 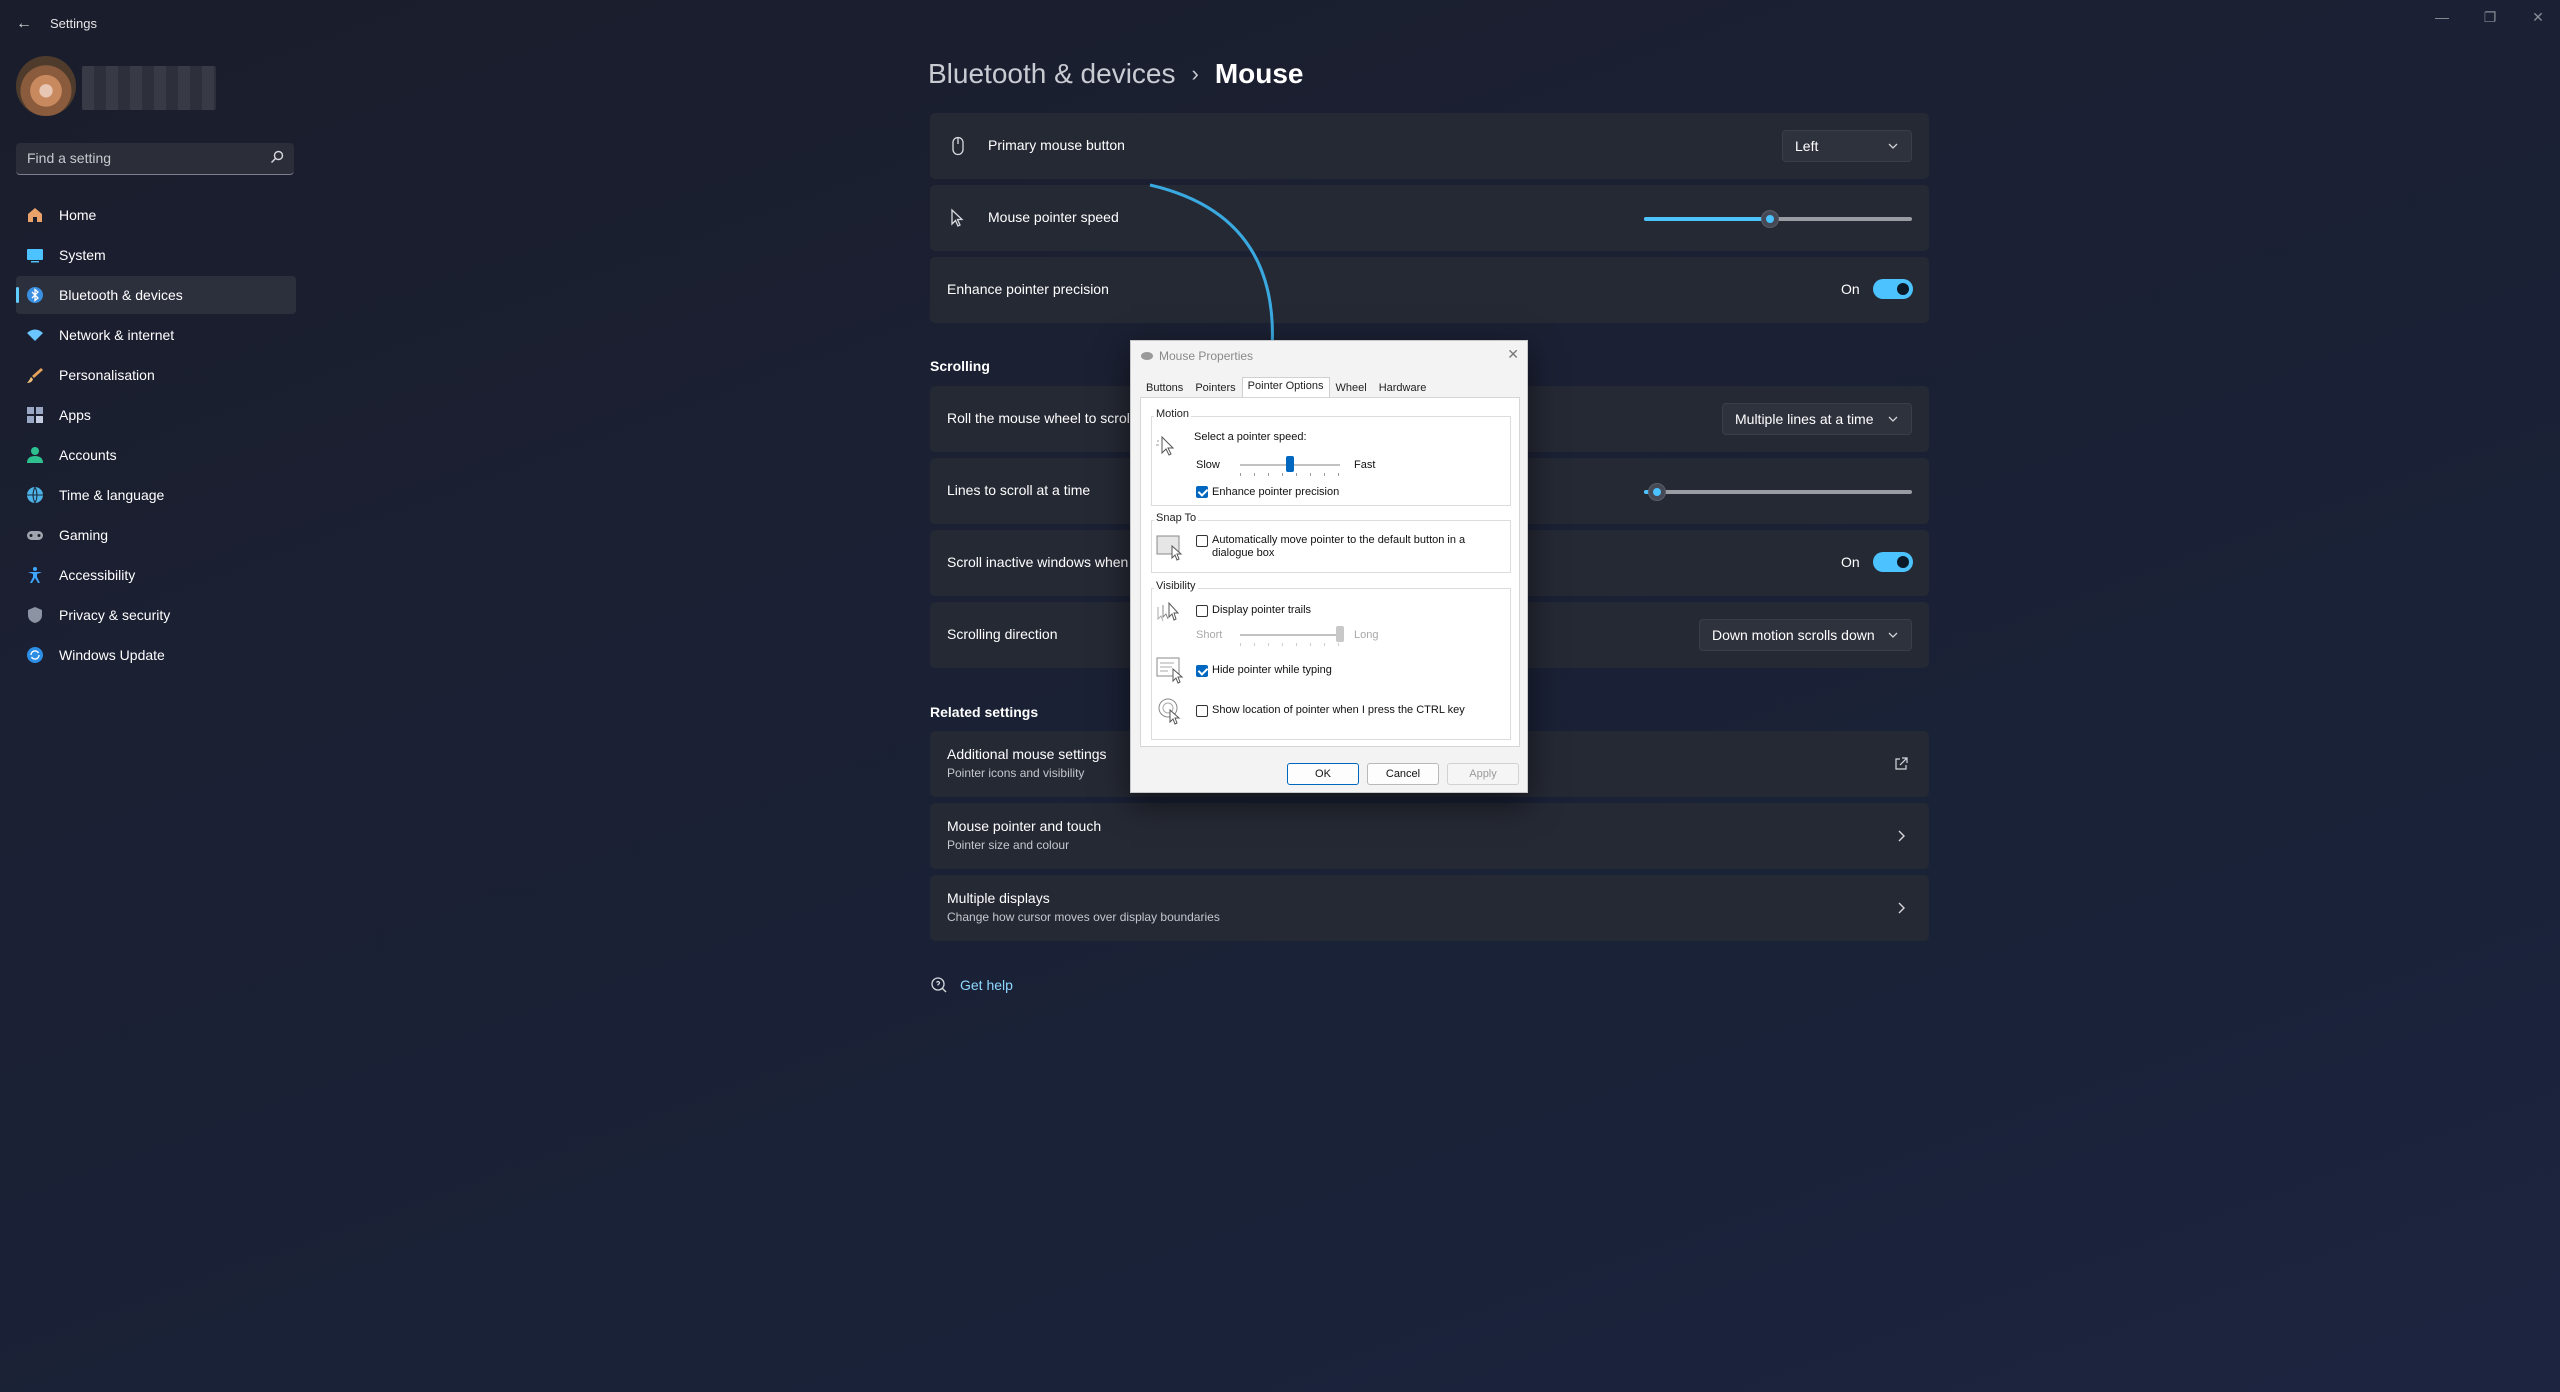 I want to click on long-label: Long, so click(x=1366, y=635).